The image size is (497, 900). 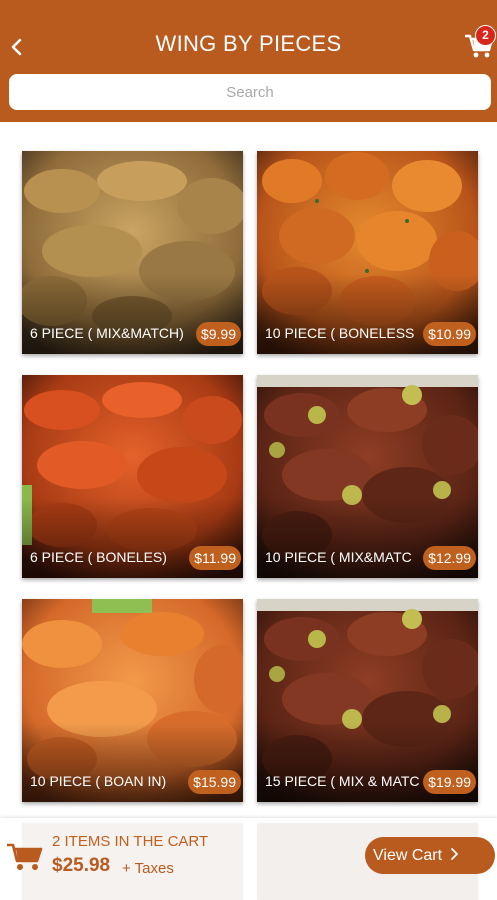 I want to click on product-price: $11.99, so click(x=215, y=558).